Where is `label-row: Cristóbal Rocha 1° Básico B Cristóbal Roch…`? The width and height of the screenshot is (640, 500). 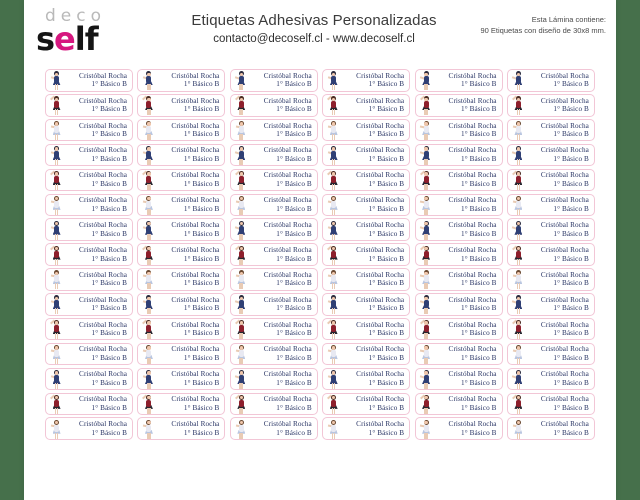
label-row: Cristóbal Rocha 1° Básico B Cristóbal Roch… is located at coordinates (320, 254).